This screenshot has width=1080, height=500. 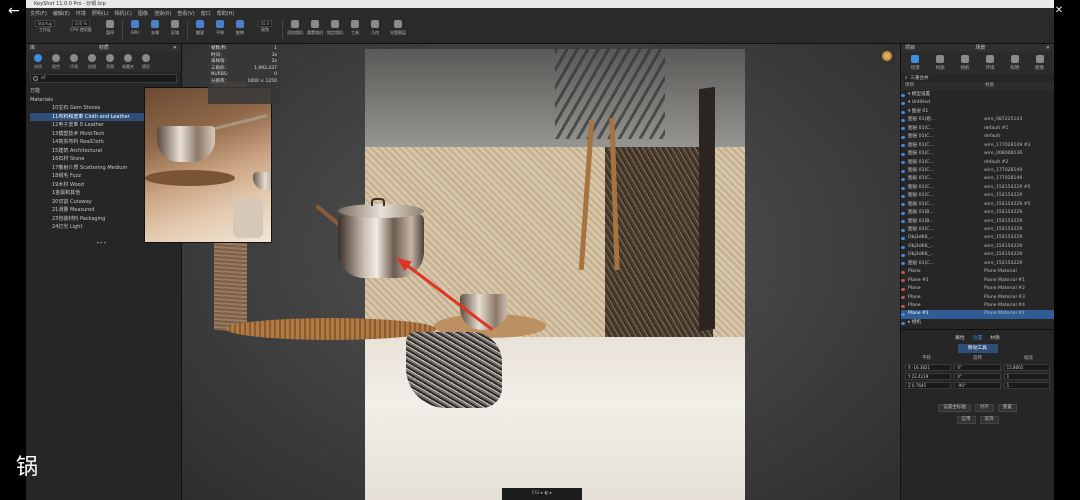 What do you see at coordinates (155, 28) in the screenshot?
I see `denoise-button: 去噪` at bounding box center [155, 28].